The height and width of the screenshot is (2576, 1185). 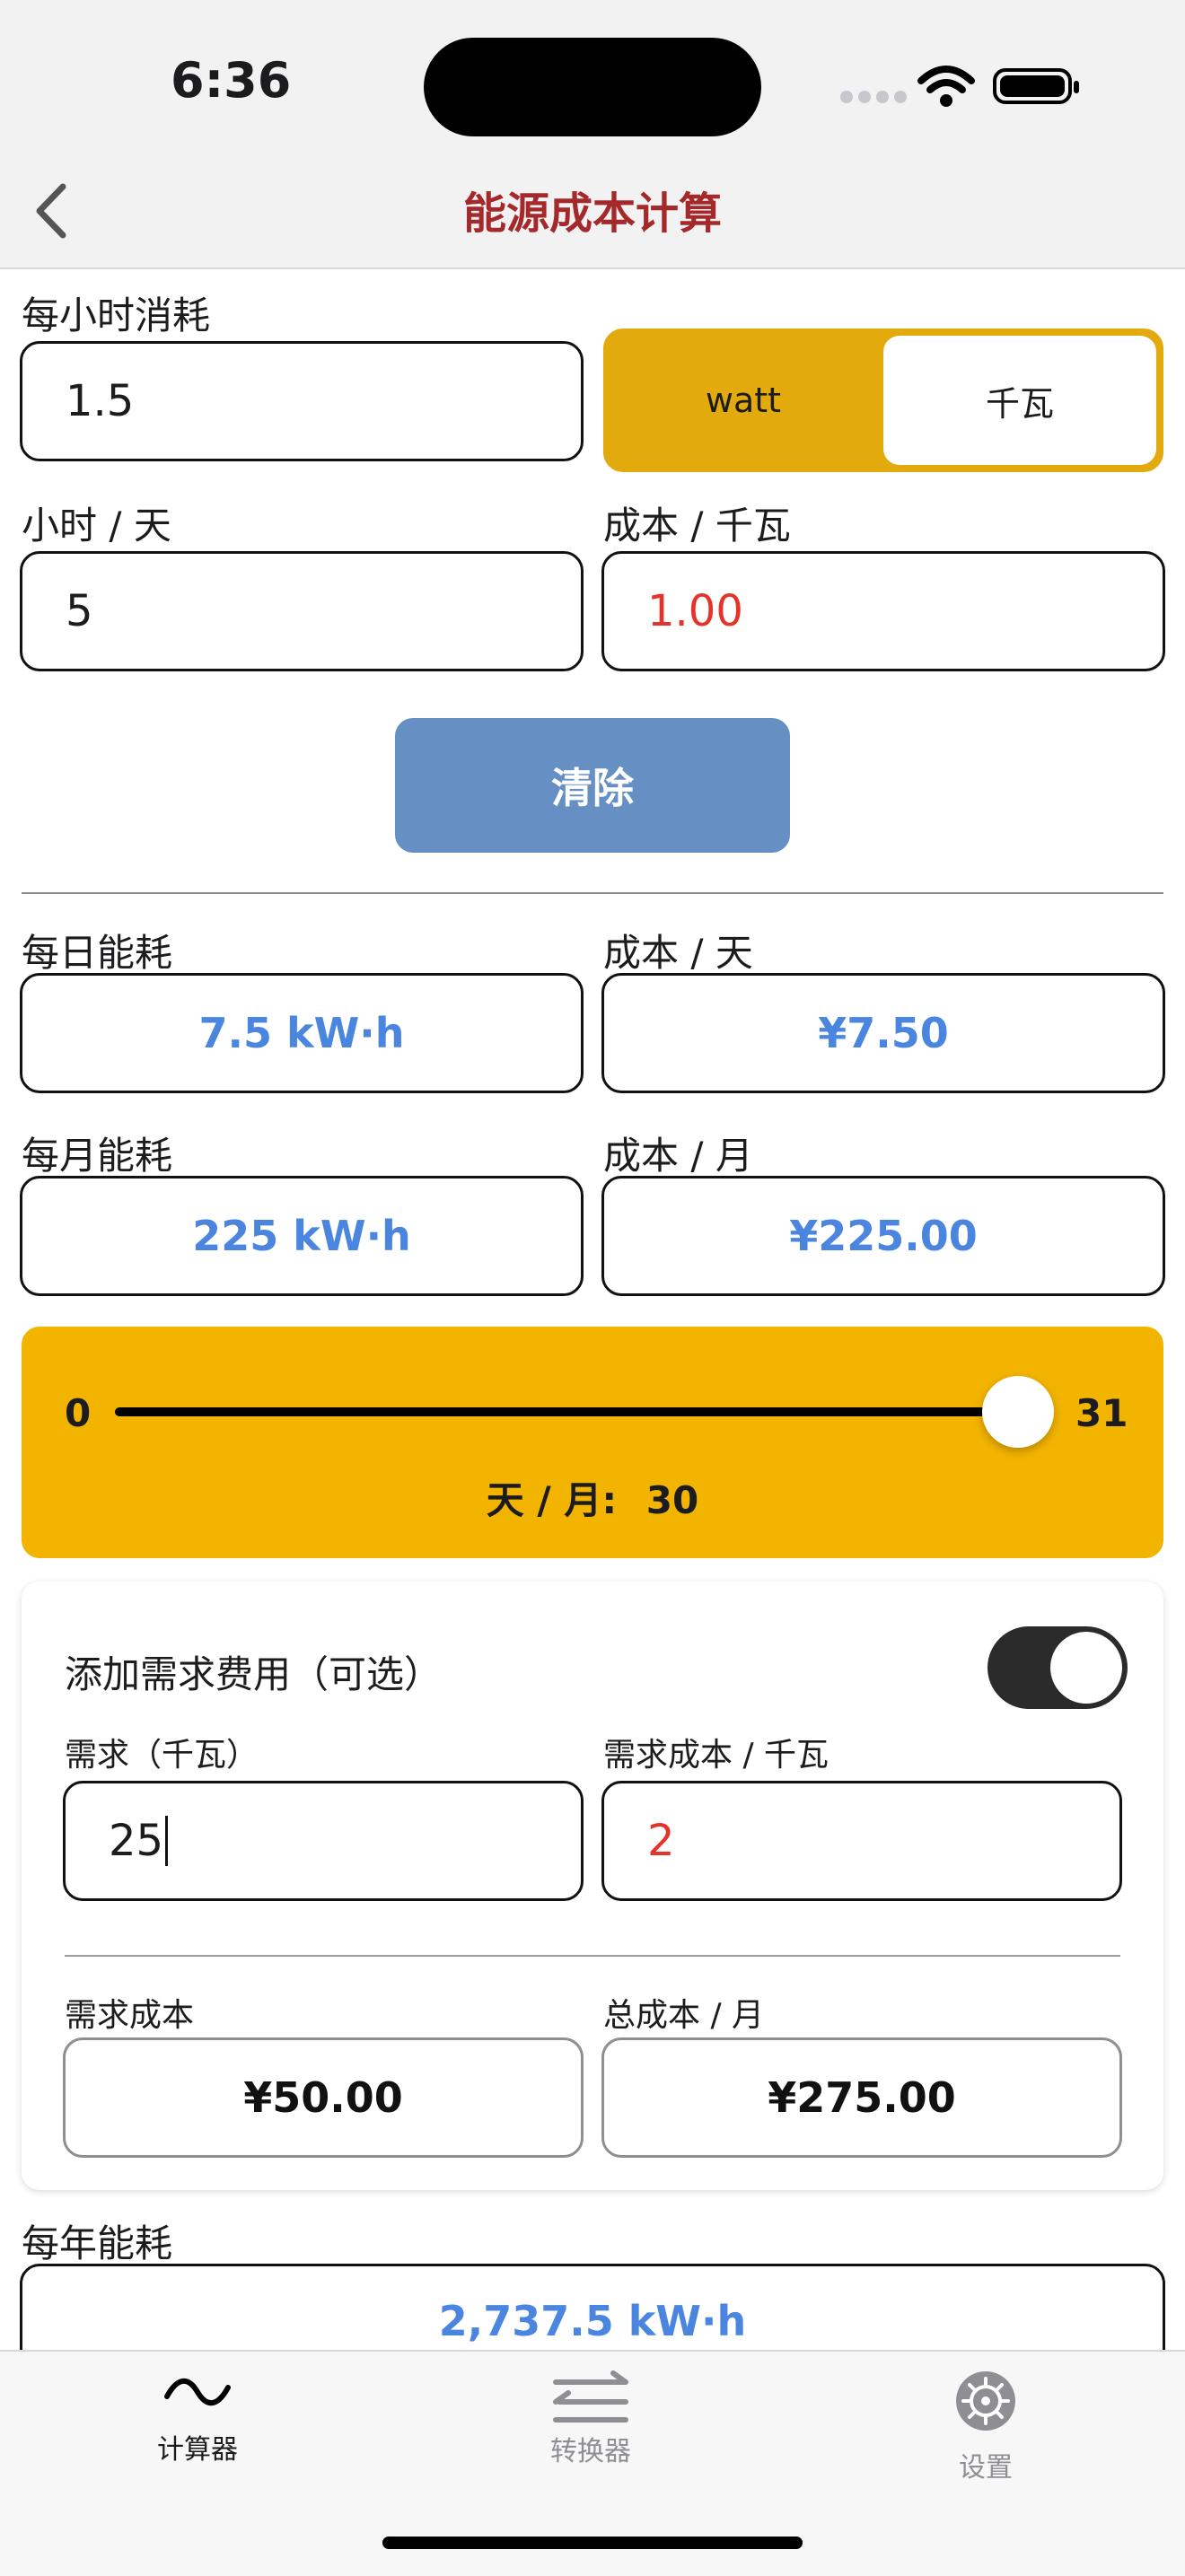 I want to click on tab-converter: 转换器, so click(x=590, y=2419).